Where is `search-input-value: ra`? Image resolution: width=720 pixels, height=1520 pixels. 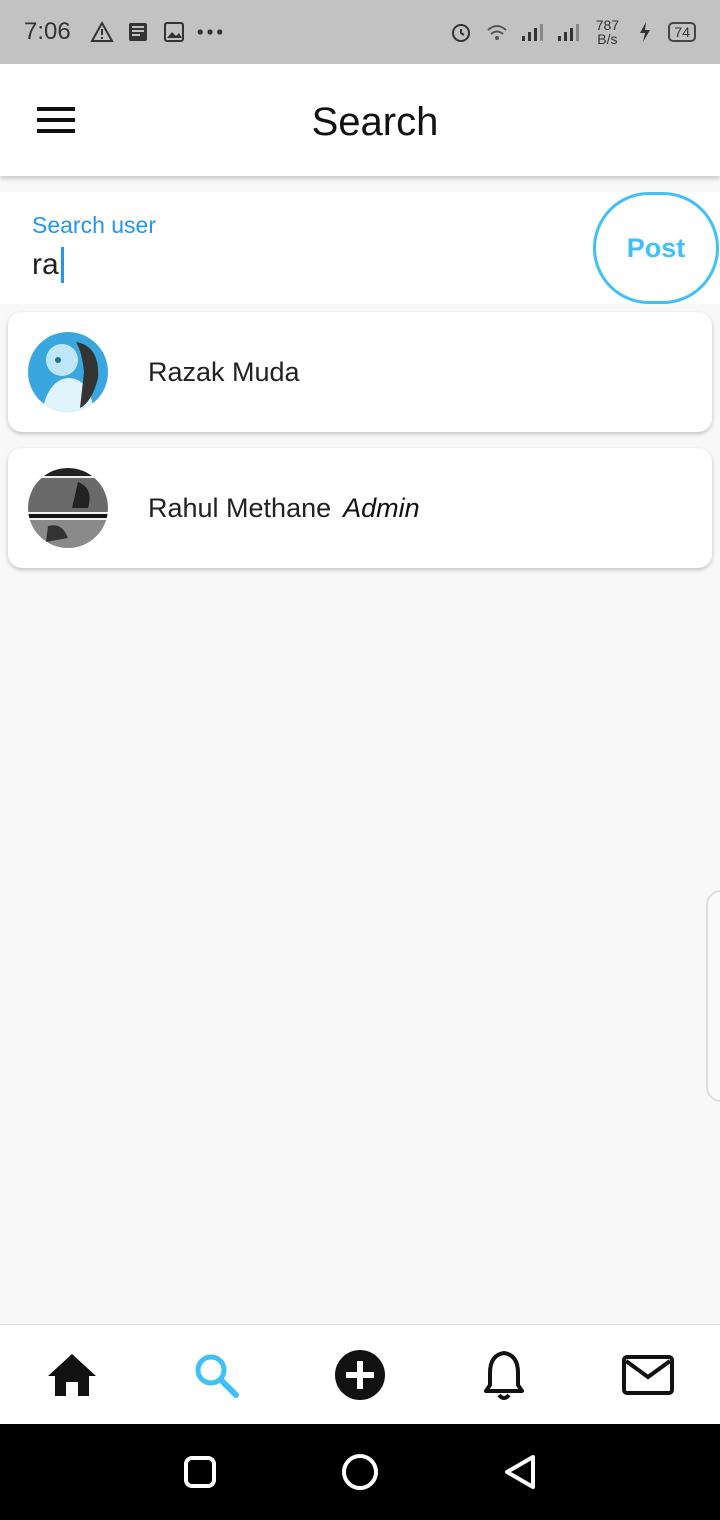 search-input-value: ra is located at coordinates (45, 264).